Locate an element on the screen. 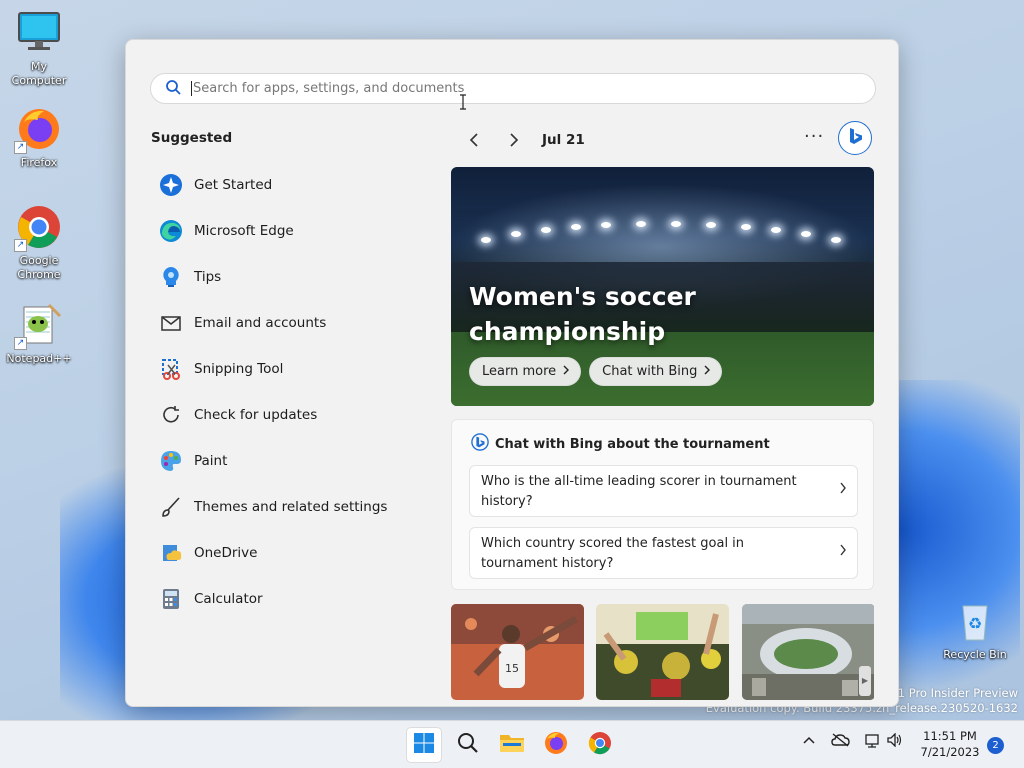 The width and height of the screenshot is (1024, 768). bing-chat-title: Chat with Bing about the tournament is located at coordinates (632, 444).